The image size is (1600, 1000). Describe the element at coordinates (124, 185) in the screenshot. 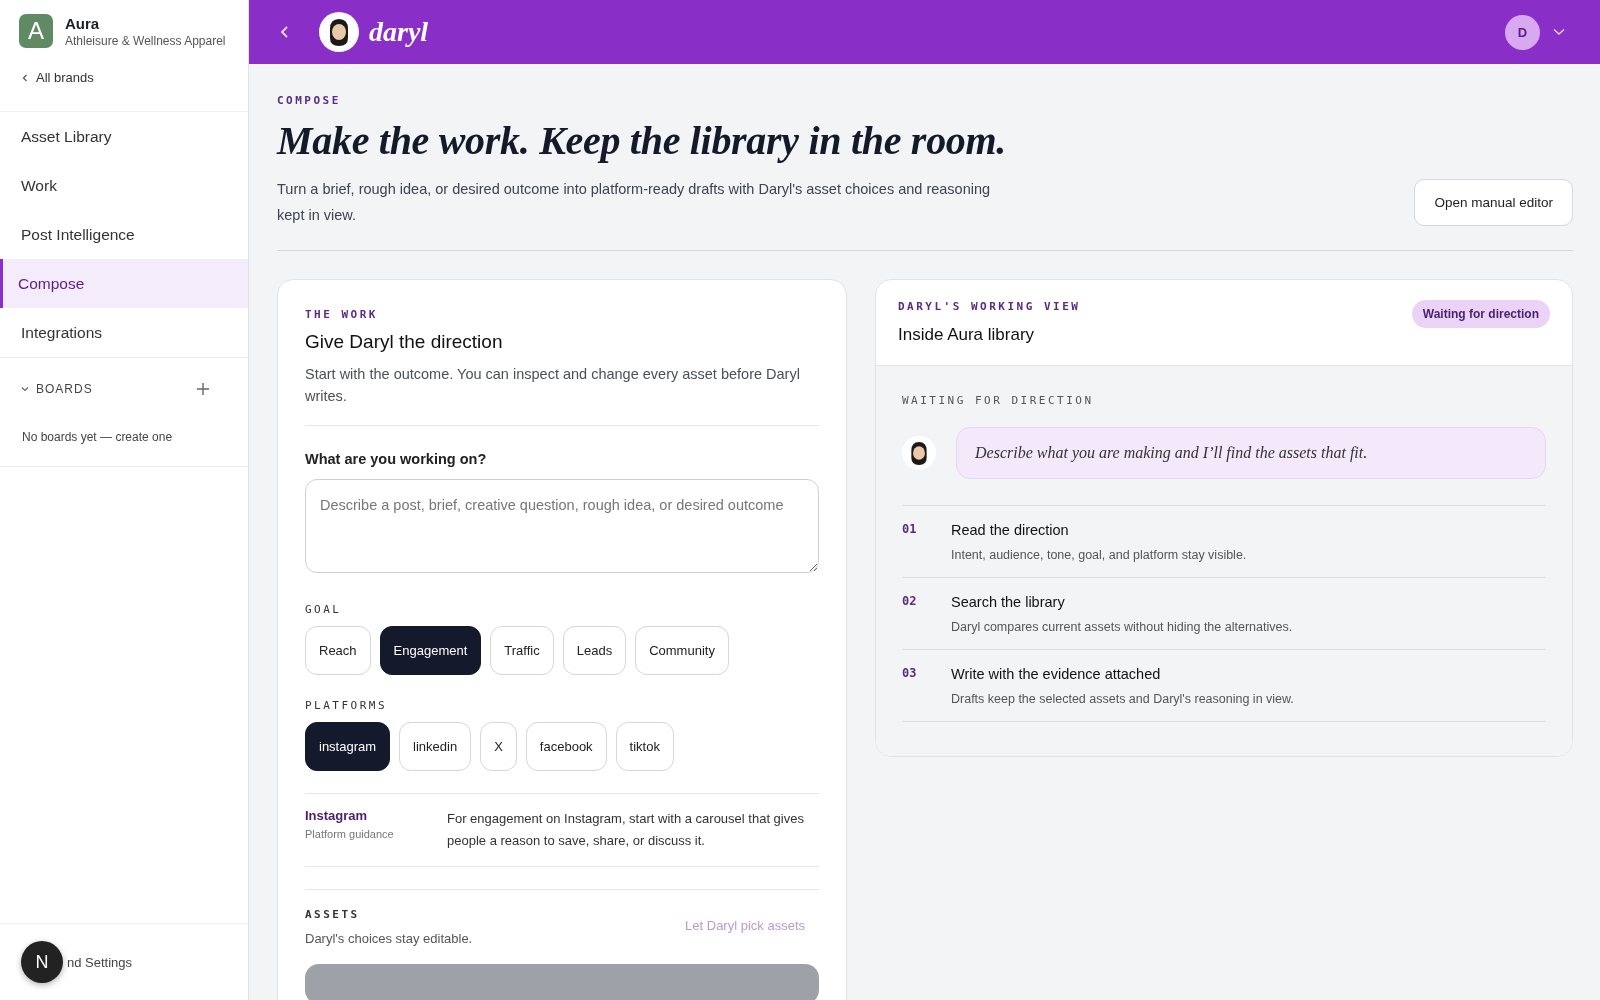

I see `nav-item: Work` at that location.